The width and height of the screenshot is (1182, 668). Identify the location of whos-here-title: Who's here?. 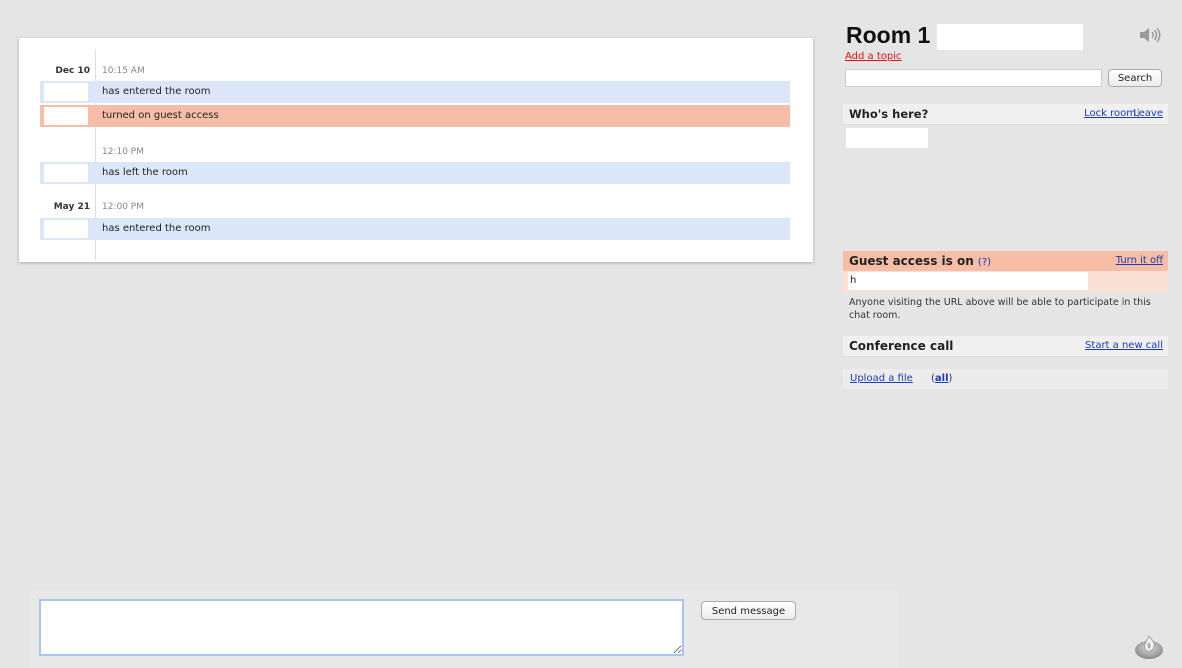
(889, 114).